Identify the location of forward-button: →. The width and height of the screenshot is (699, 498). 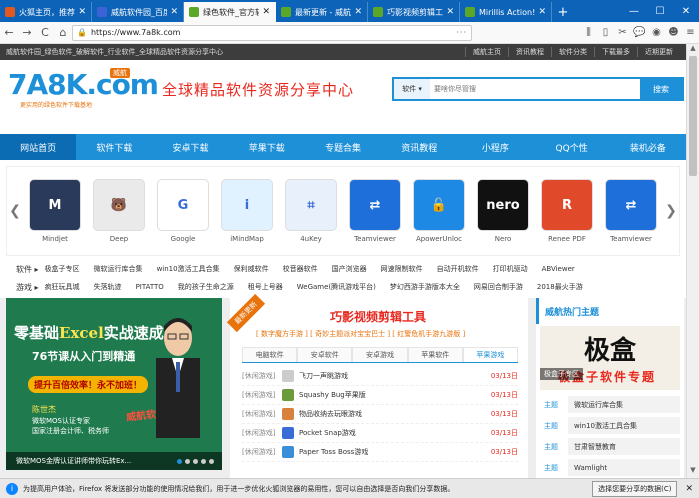
(27, 32).